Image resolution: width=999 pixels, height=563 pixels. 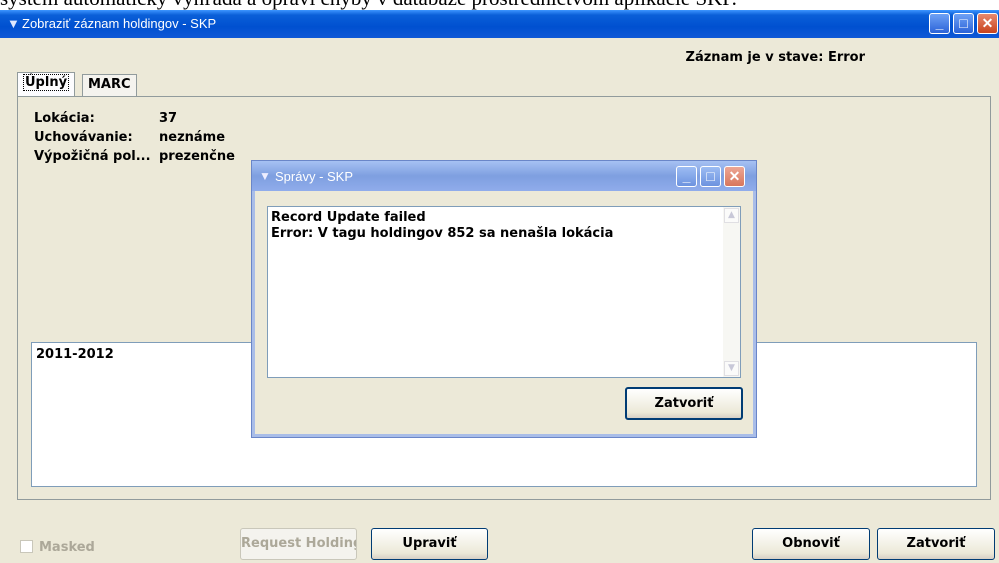 What do you see at coordinates (936, 544) in the screenshot?
I see `zatvorit-button: Zatvoriť` at bounding box center [936, 544].